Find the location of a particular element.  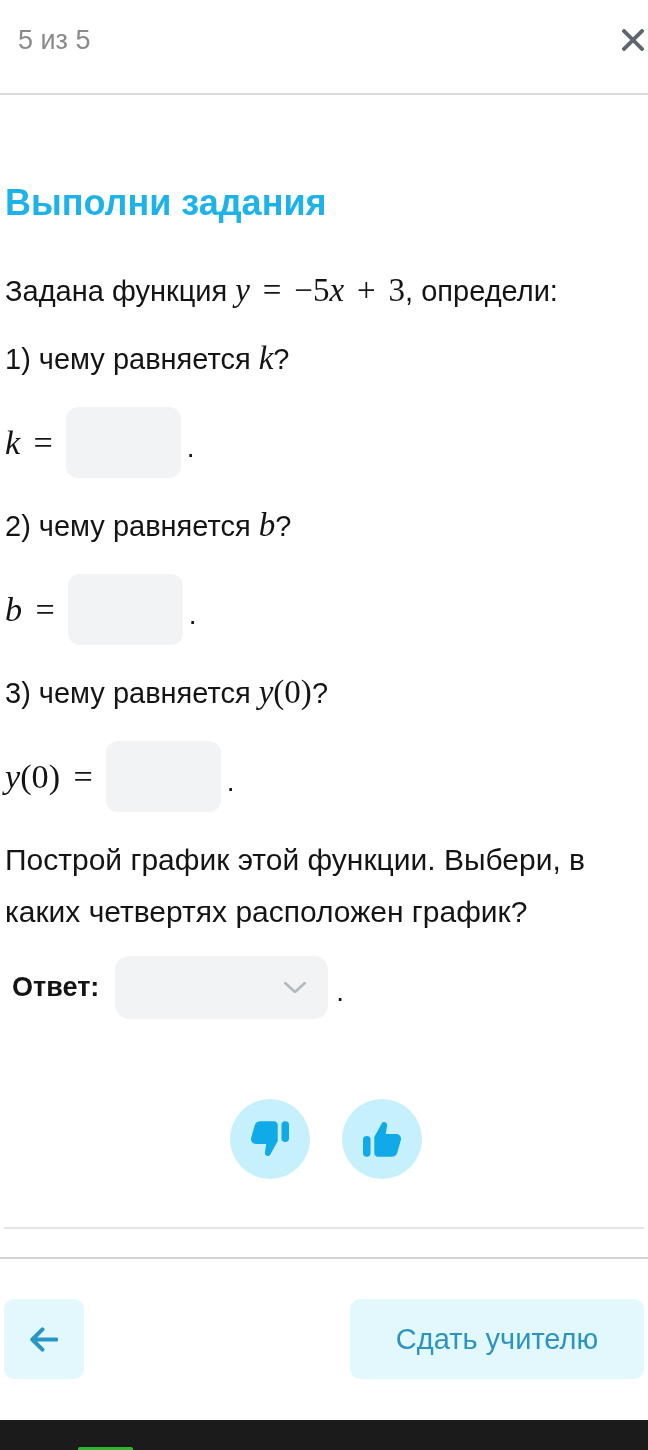

app-icon is located at coordinates (105, 1448).